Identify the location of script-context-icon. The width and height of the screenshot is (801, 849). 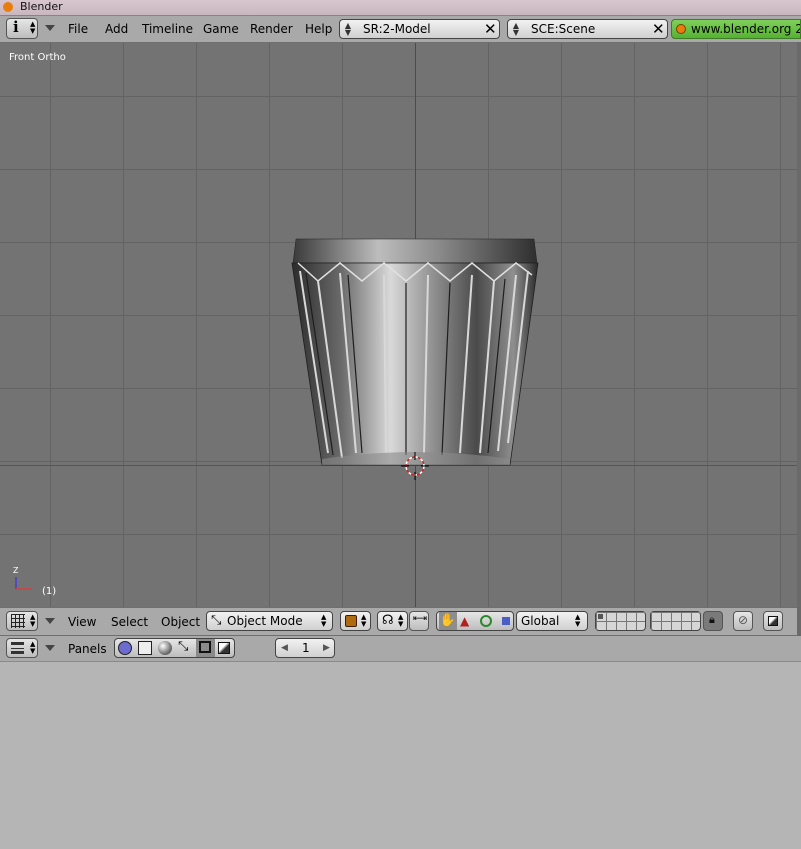
(145, 648).